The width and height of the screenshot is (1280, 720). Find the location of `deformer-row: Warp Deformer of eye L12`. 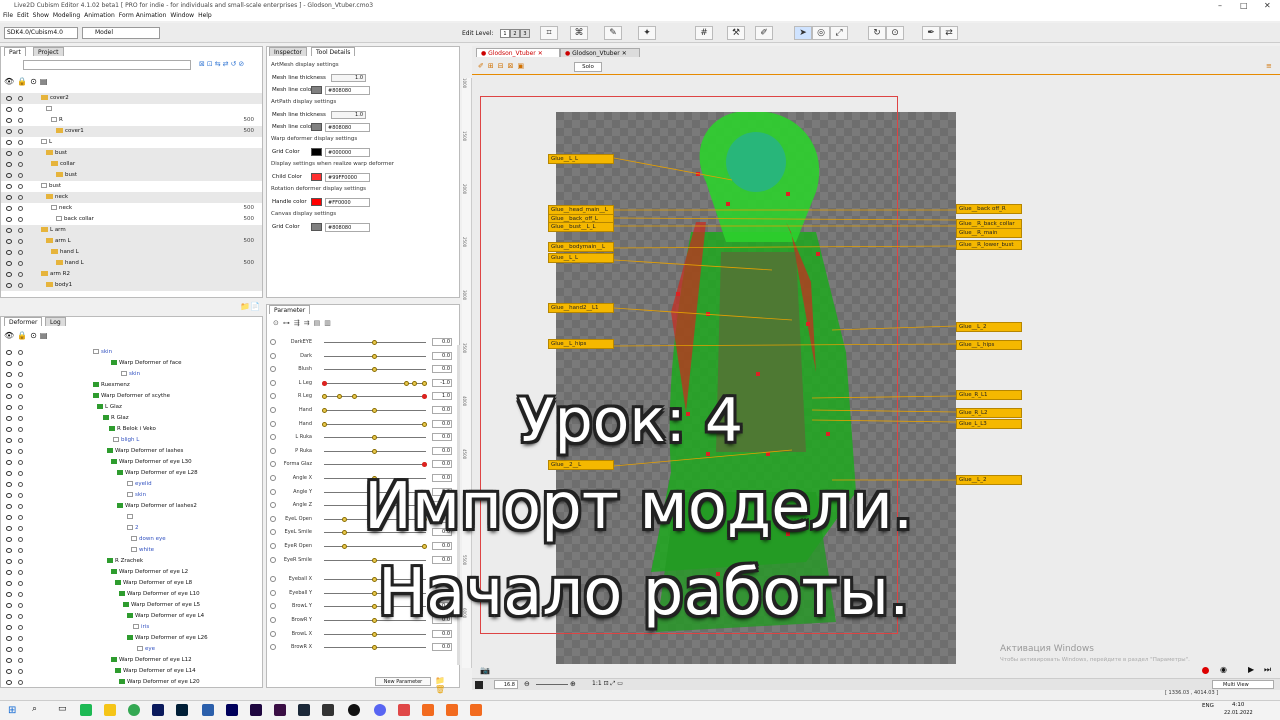

deformer-row: Warp Deformer of eye L12 is located at coordinates (131, 660).